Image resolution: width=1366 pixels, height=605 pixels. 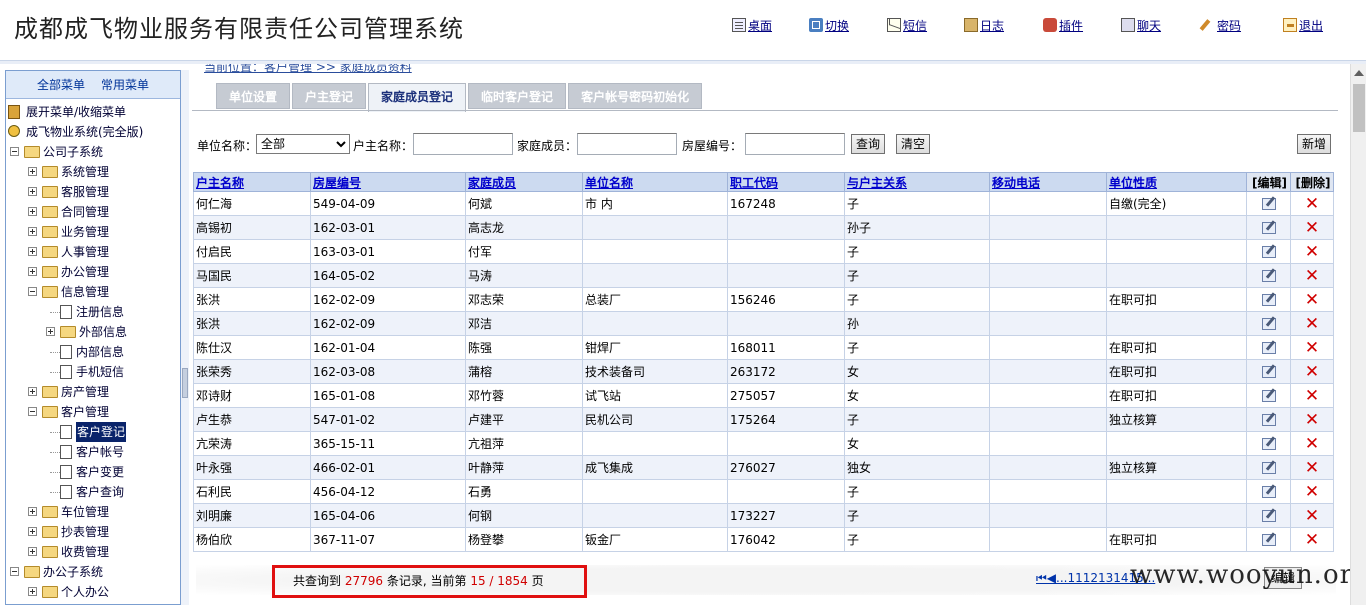 What do you see at coordinates (1303, 25) in the screenshot?
I see `nav-exit-link: 退出` at bounding box center [1303, 25].